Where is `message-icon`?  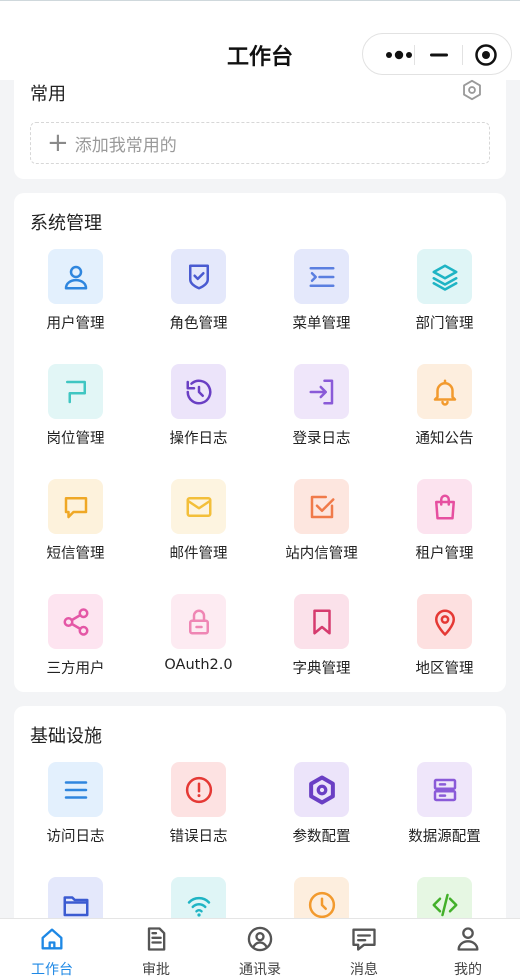
message-icon is located at coordinates (75, 507).